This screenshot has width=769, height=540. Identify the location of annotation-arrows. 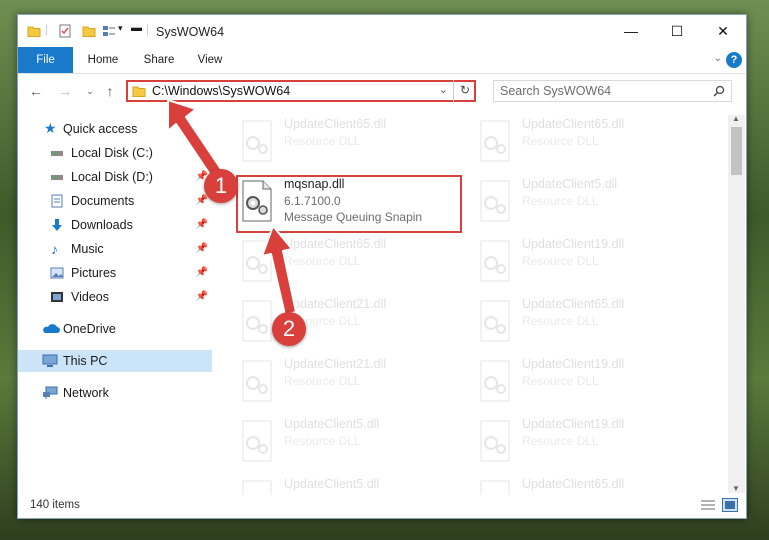
(232, 207).